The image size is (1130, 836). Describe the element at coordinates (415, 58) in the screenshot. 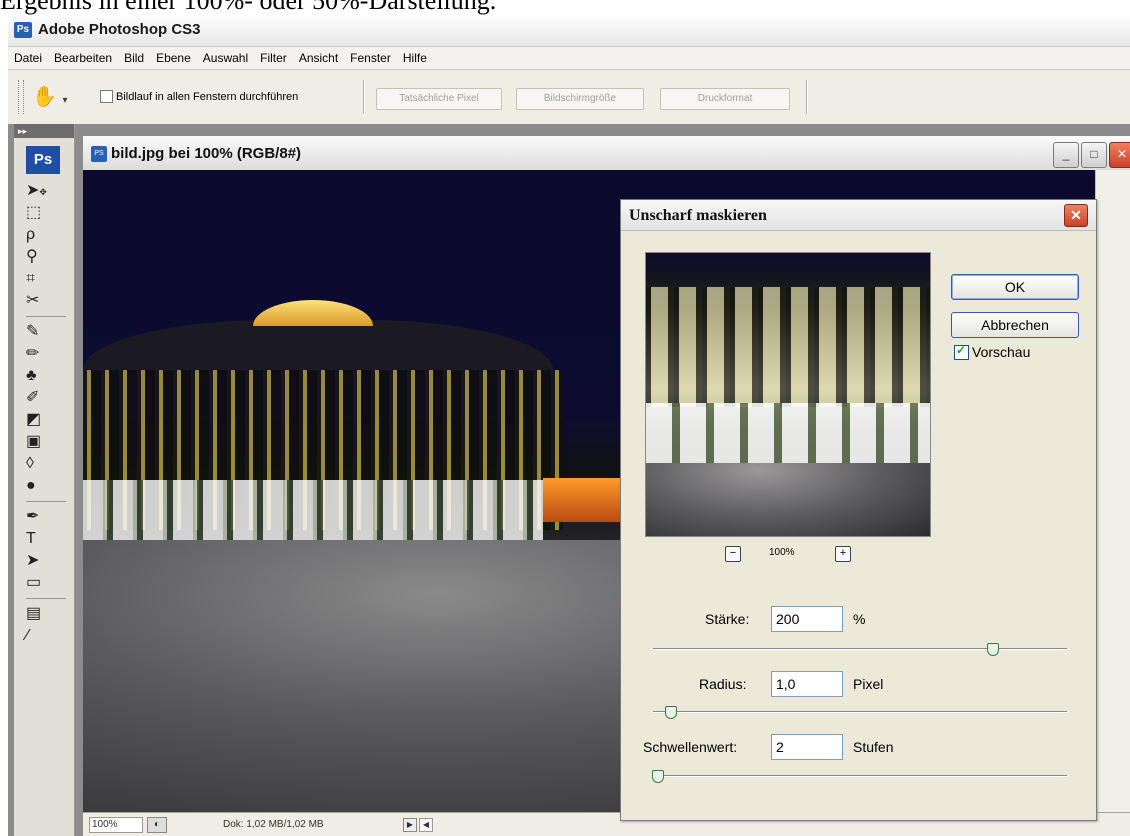

I see `menu-hilfe: Hilfe` at that location.